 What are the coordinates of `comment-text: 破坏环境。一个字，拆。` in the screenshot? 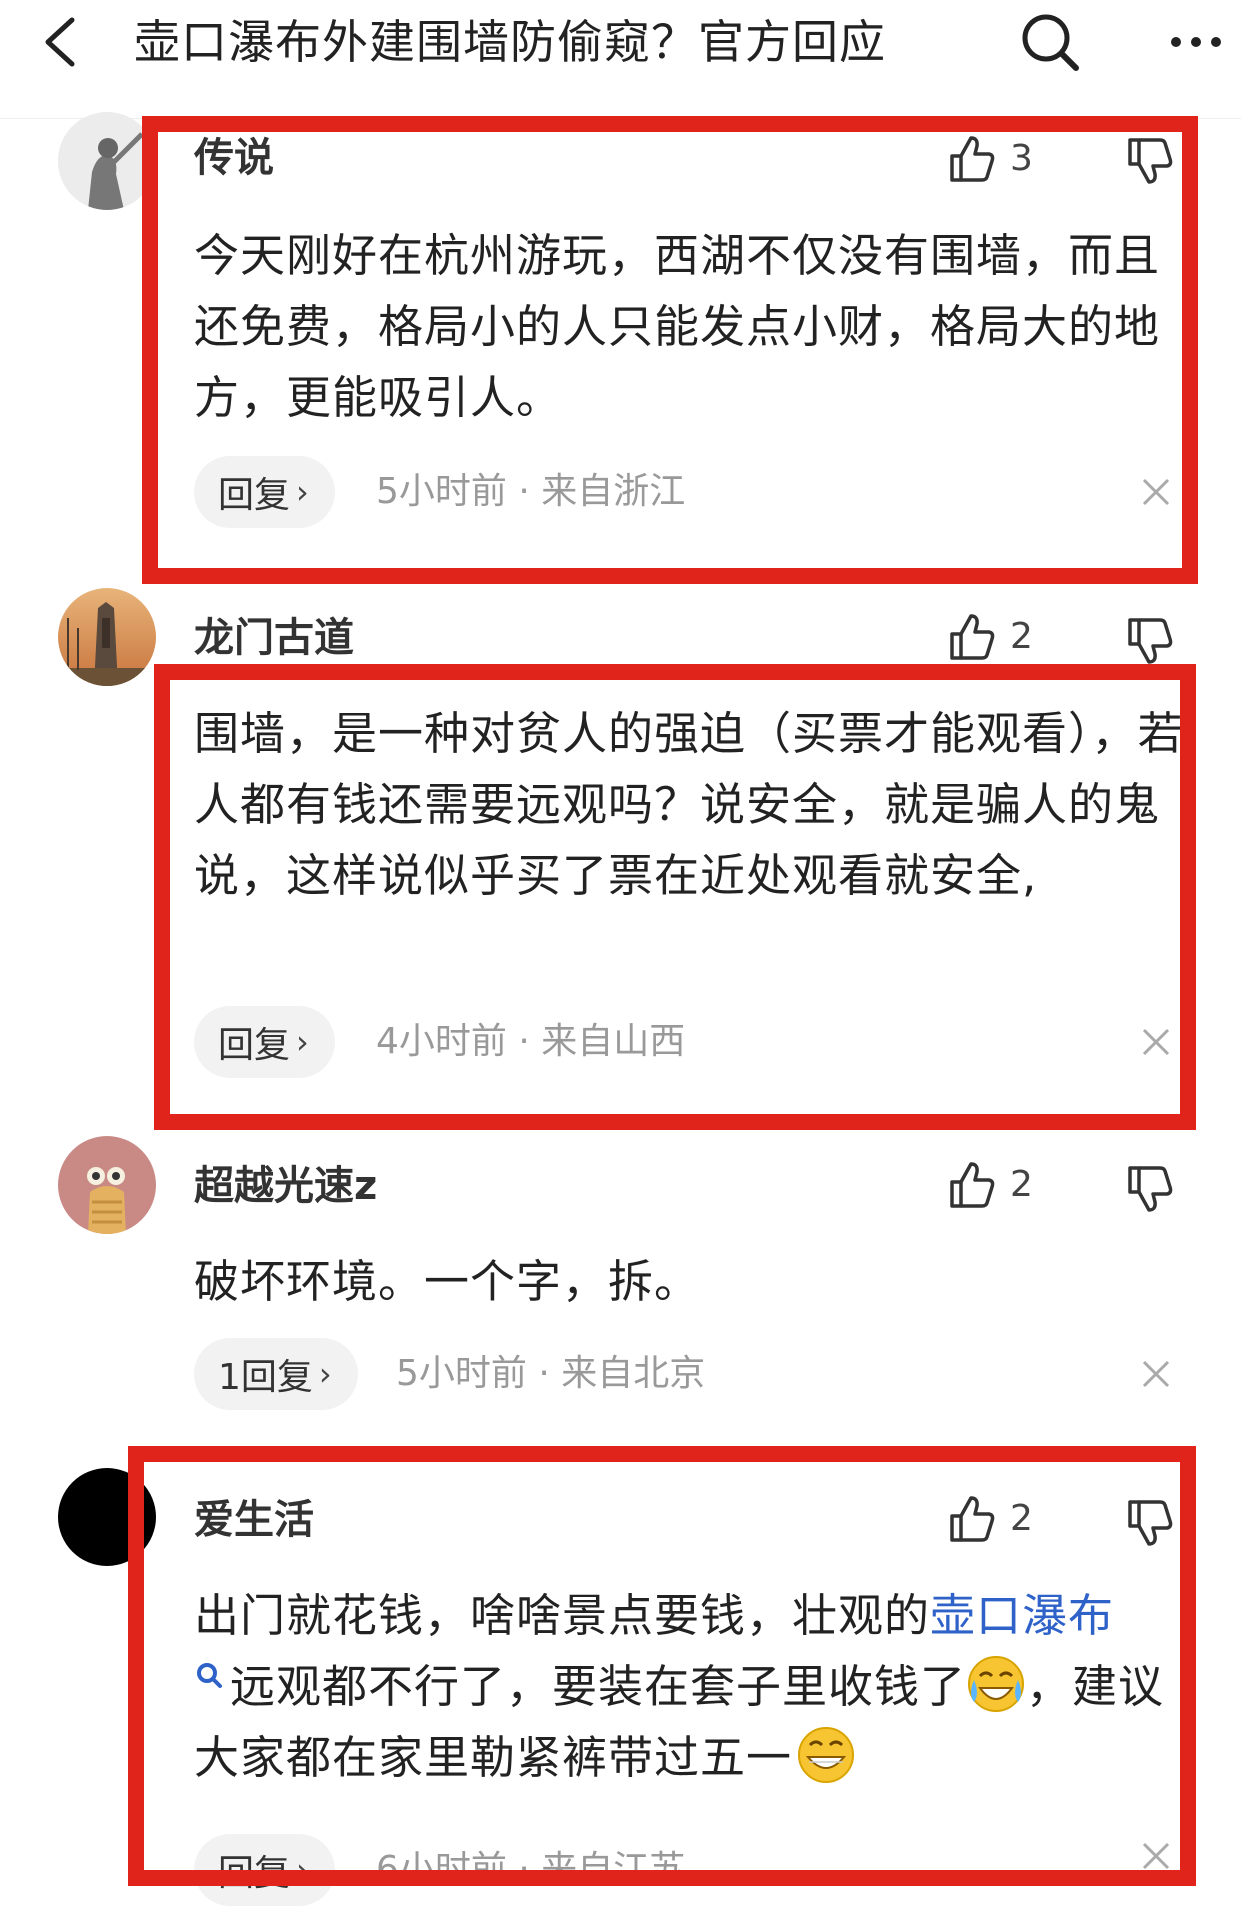 It's located at (447, 1281).